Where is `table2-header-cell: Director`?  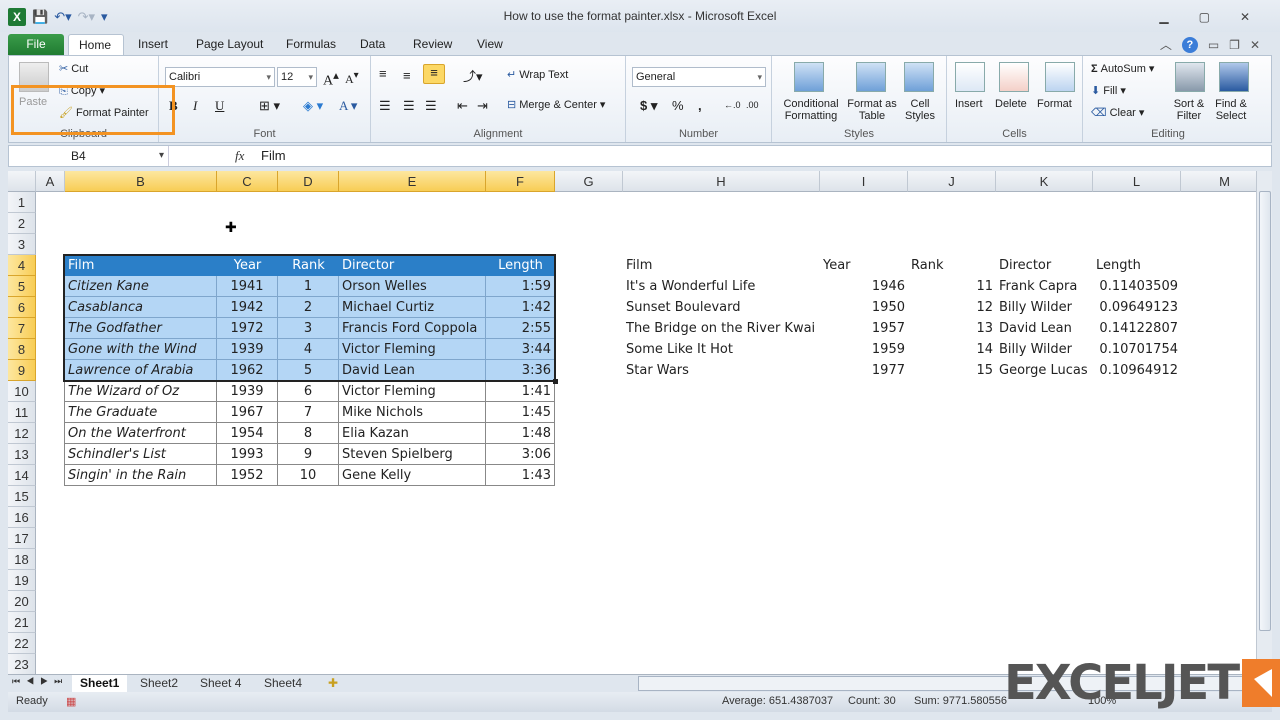
table2-header-cell: Director is located at coordinates (1044, 265).